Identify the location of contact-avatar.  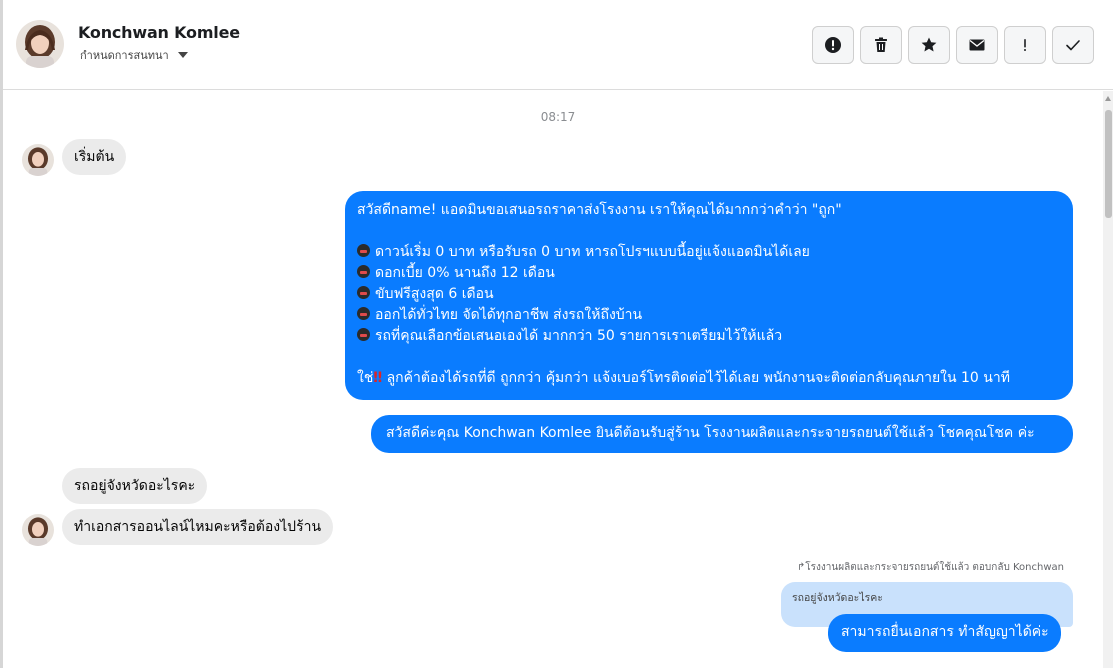
(40, 44).